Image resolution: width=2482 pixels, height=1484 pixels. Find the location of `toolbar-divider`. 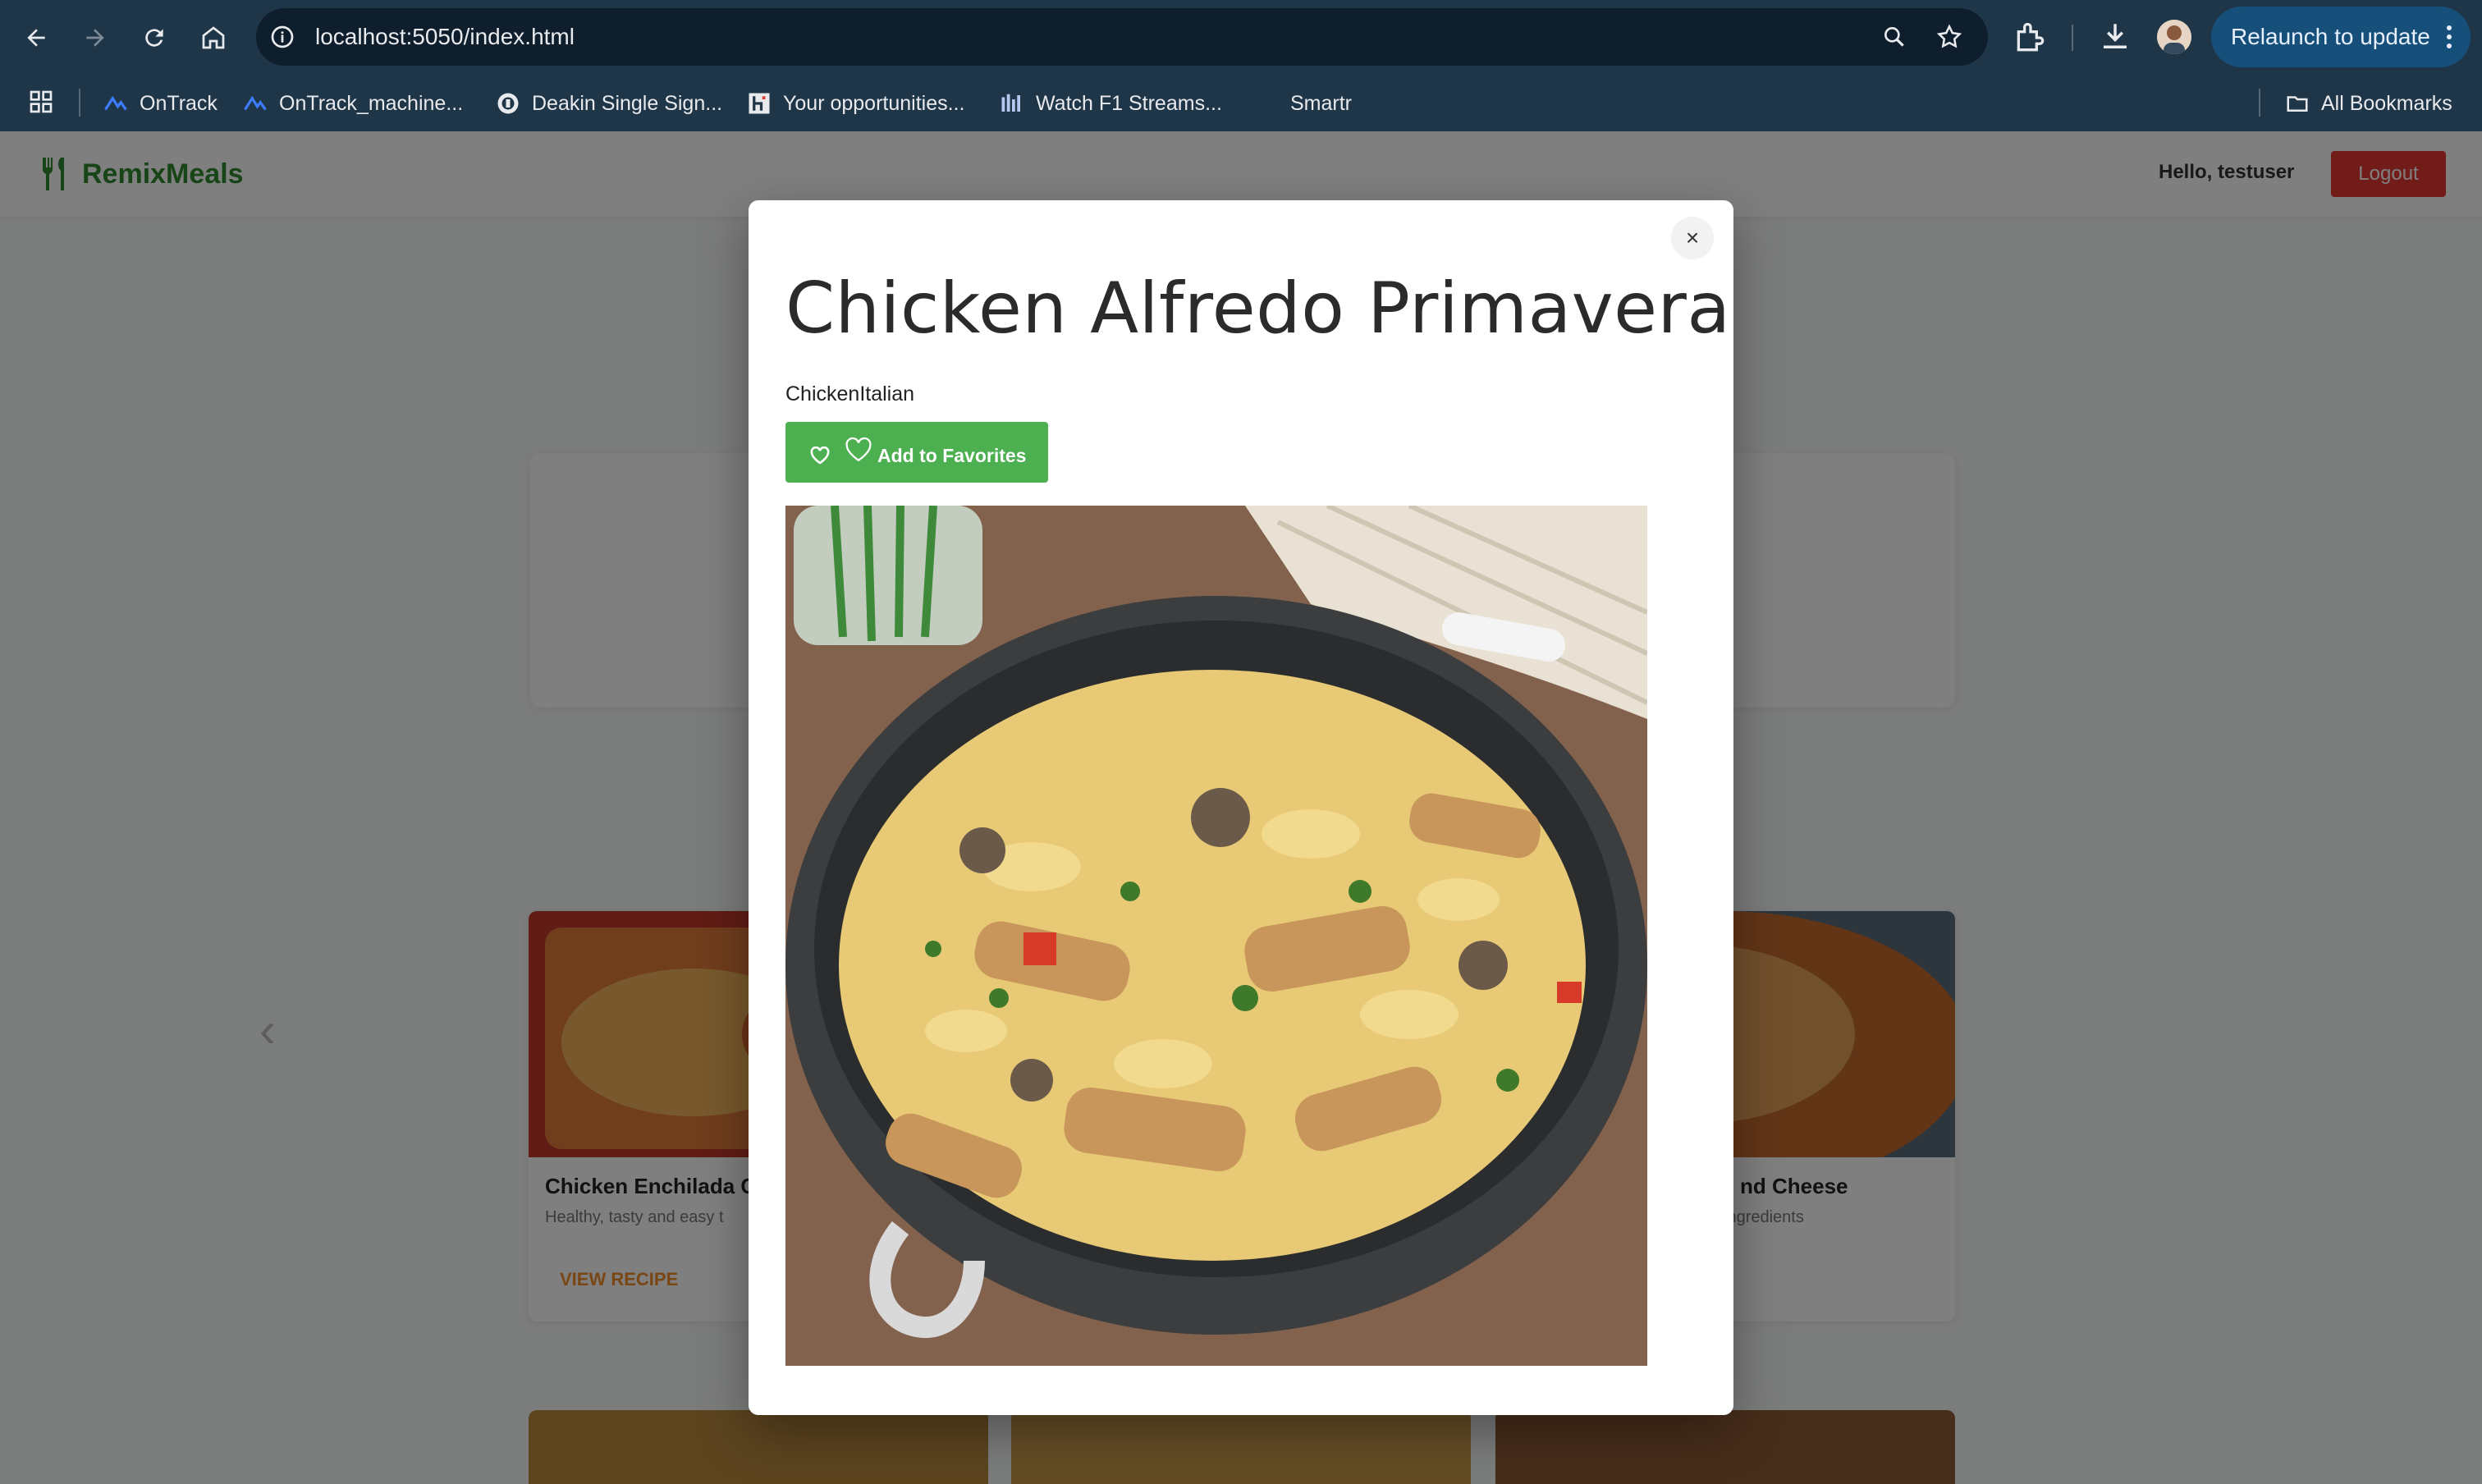

toolbar-divider is located at coordinates (2072, 38).